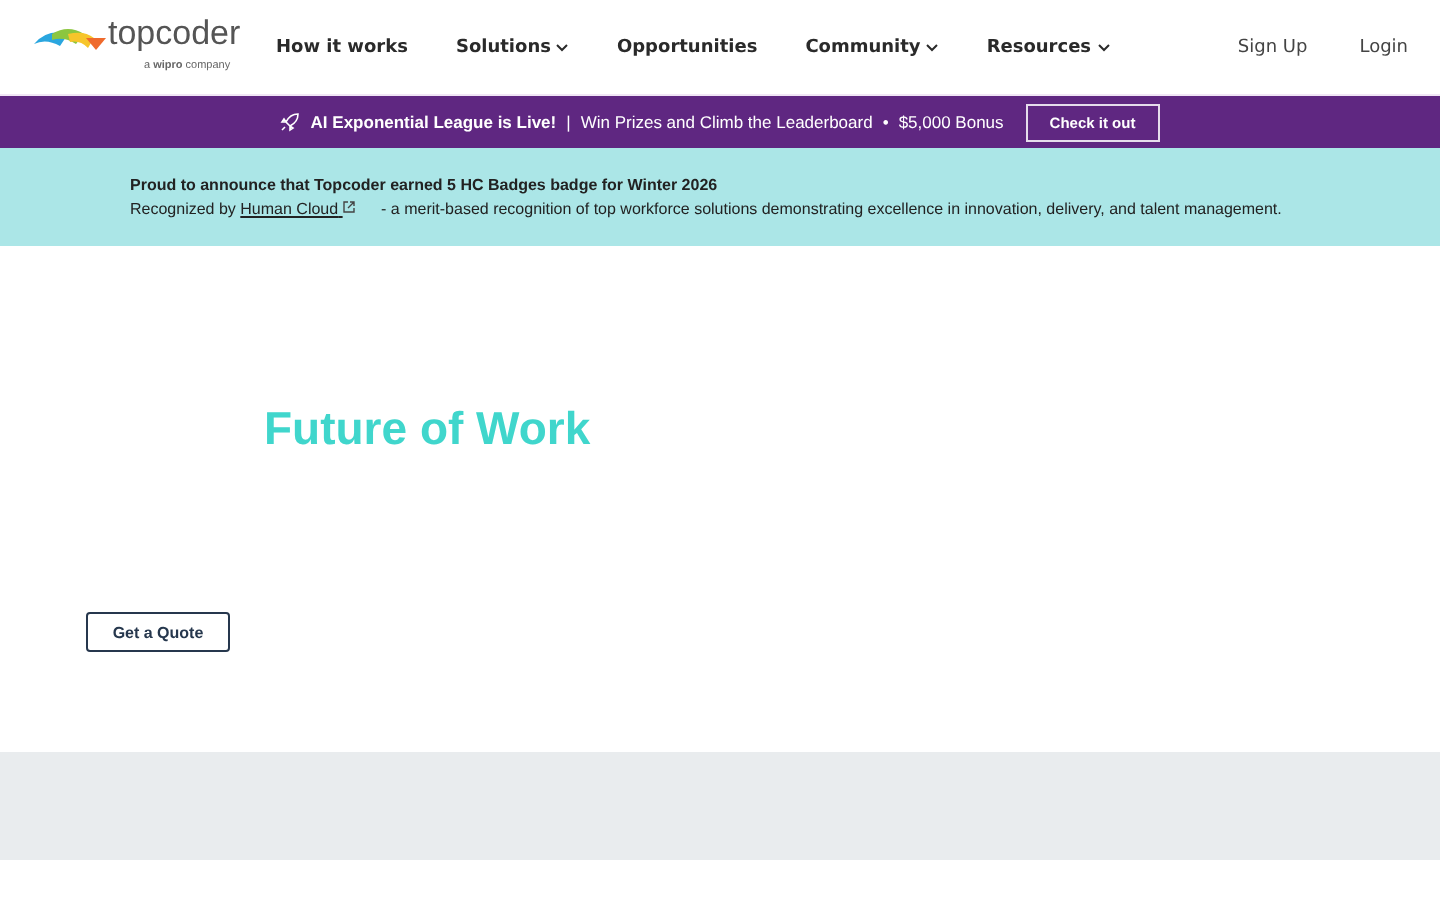 Image resolution: width=1440 pixels, height=900 pixels. What do you see at coordinates (872, 47) in the screenshot?
I see `nav-link: Community` at bounding box center [872, 47].